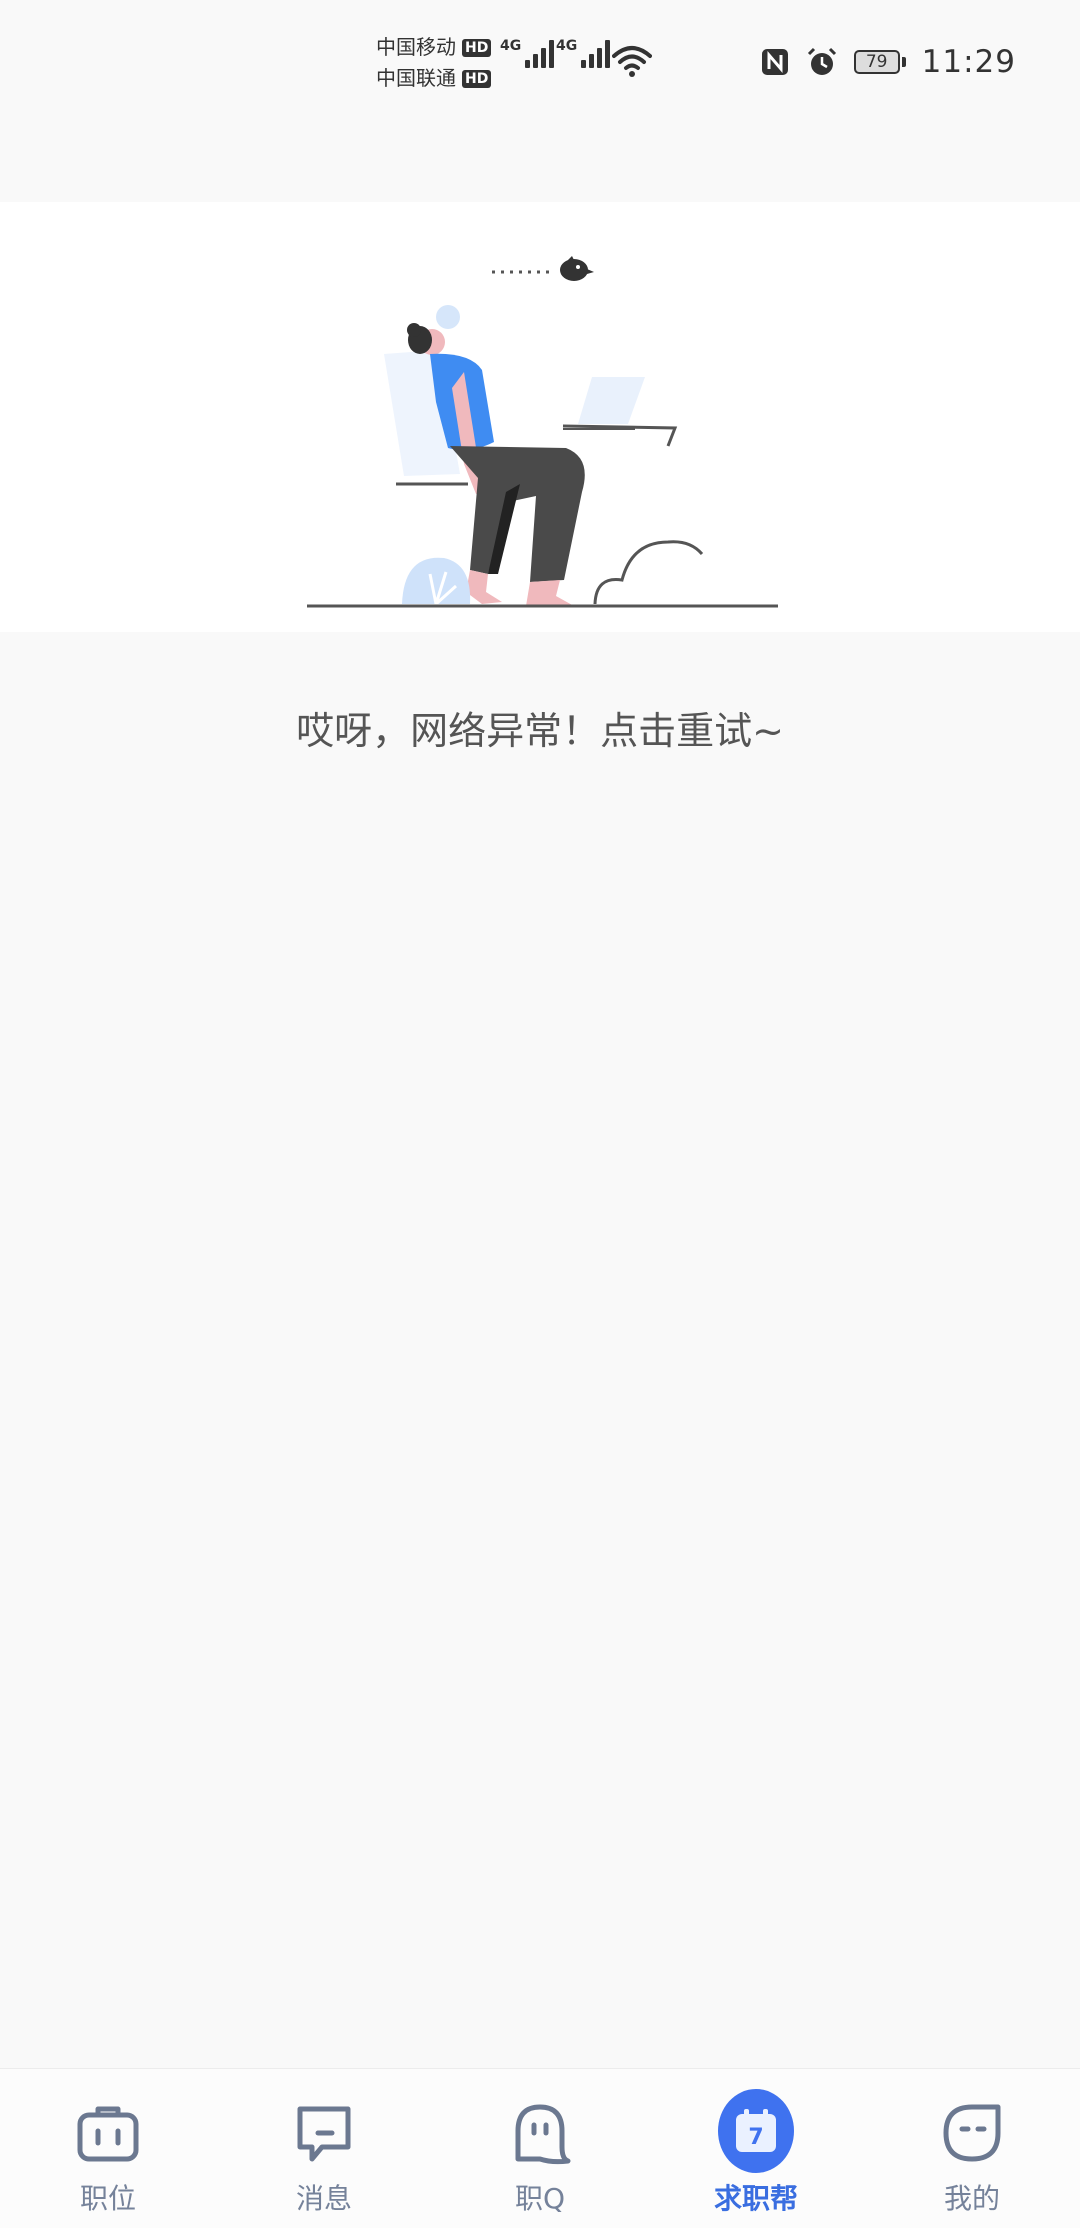 The image size is (1080, 2228). Describe the element at coordinates (971, 2198) in the screenshot. I see `tab-profile-label: 我的` at that location.